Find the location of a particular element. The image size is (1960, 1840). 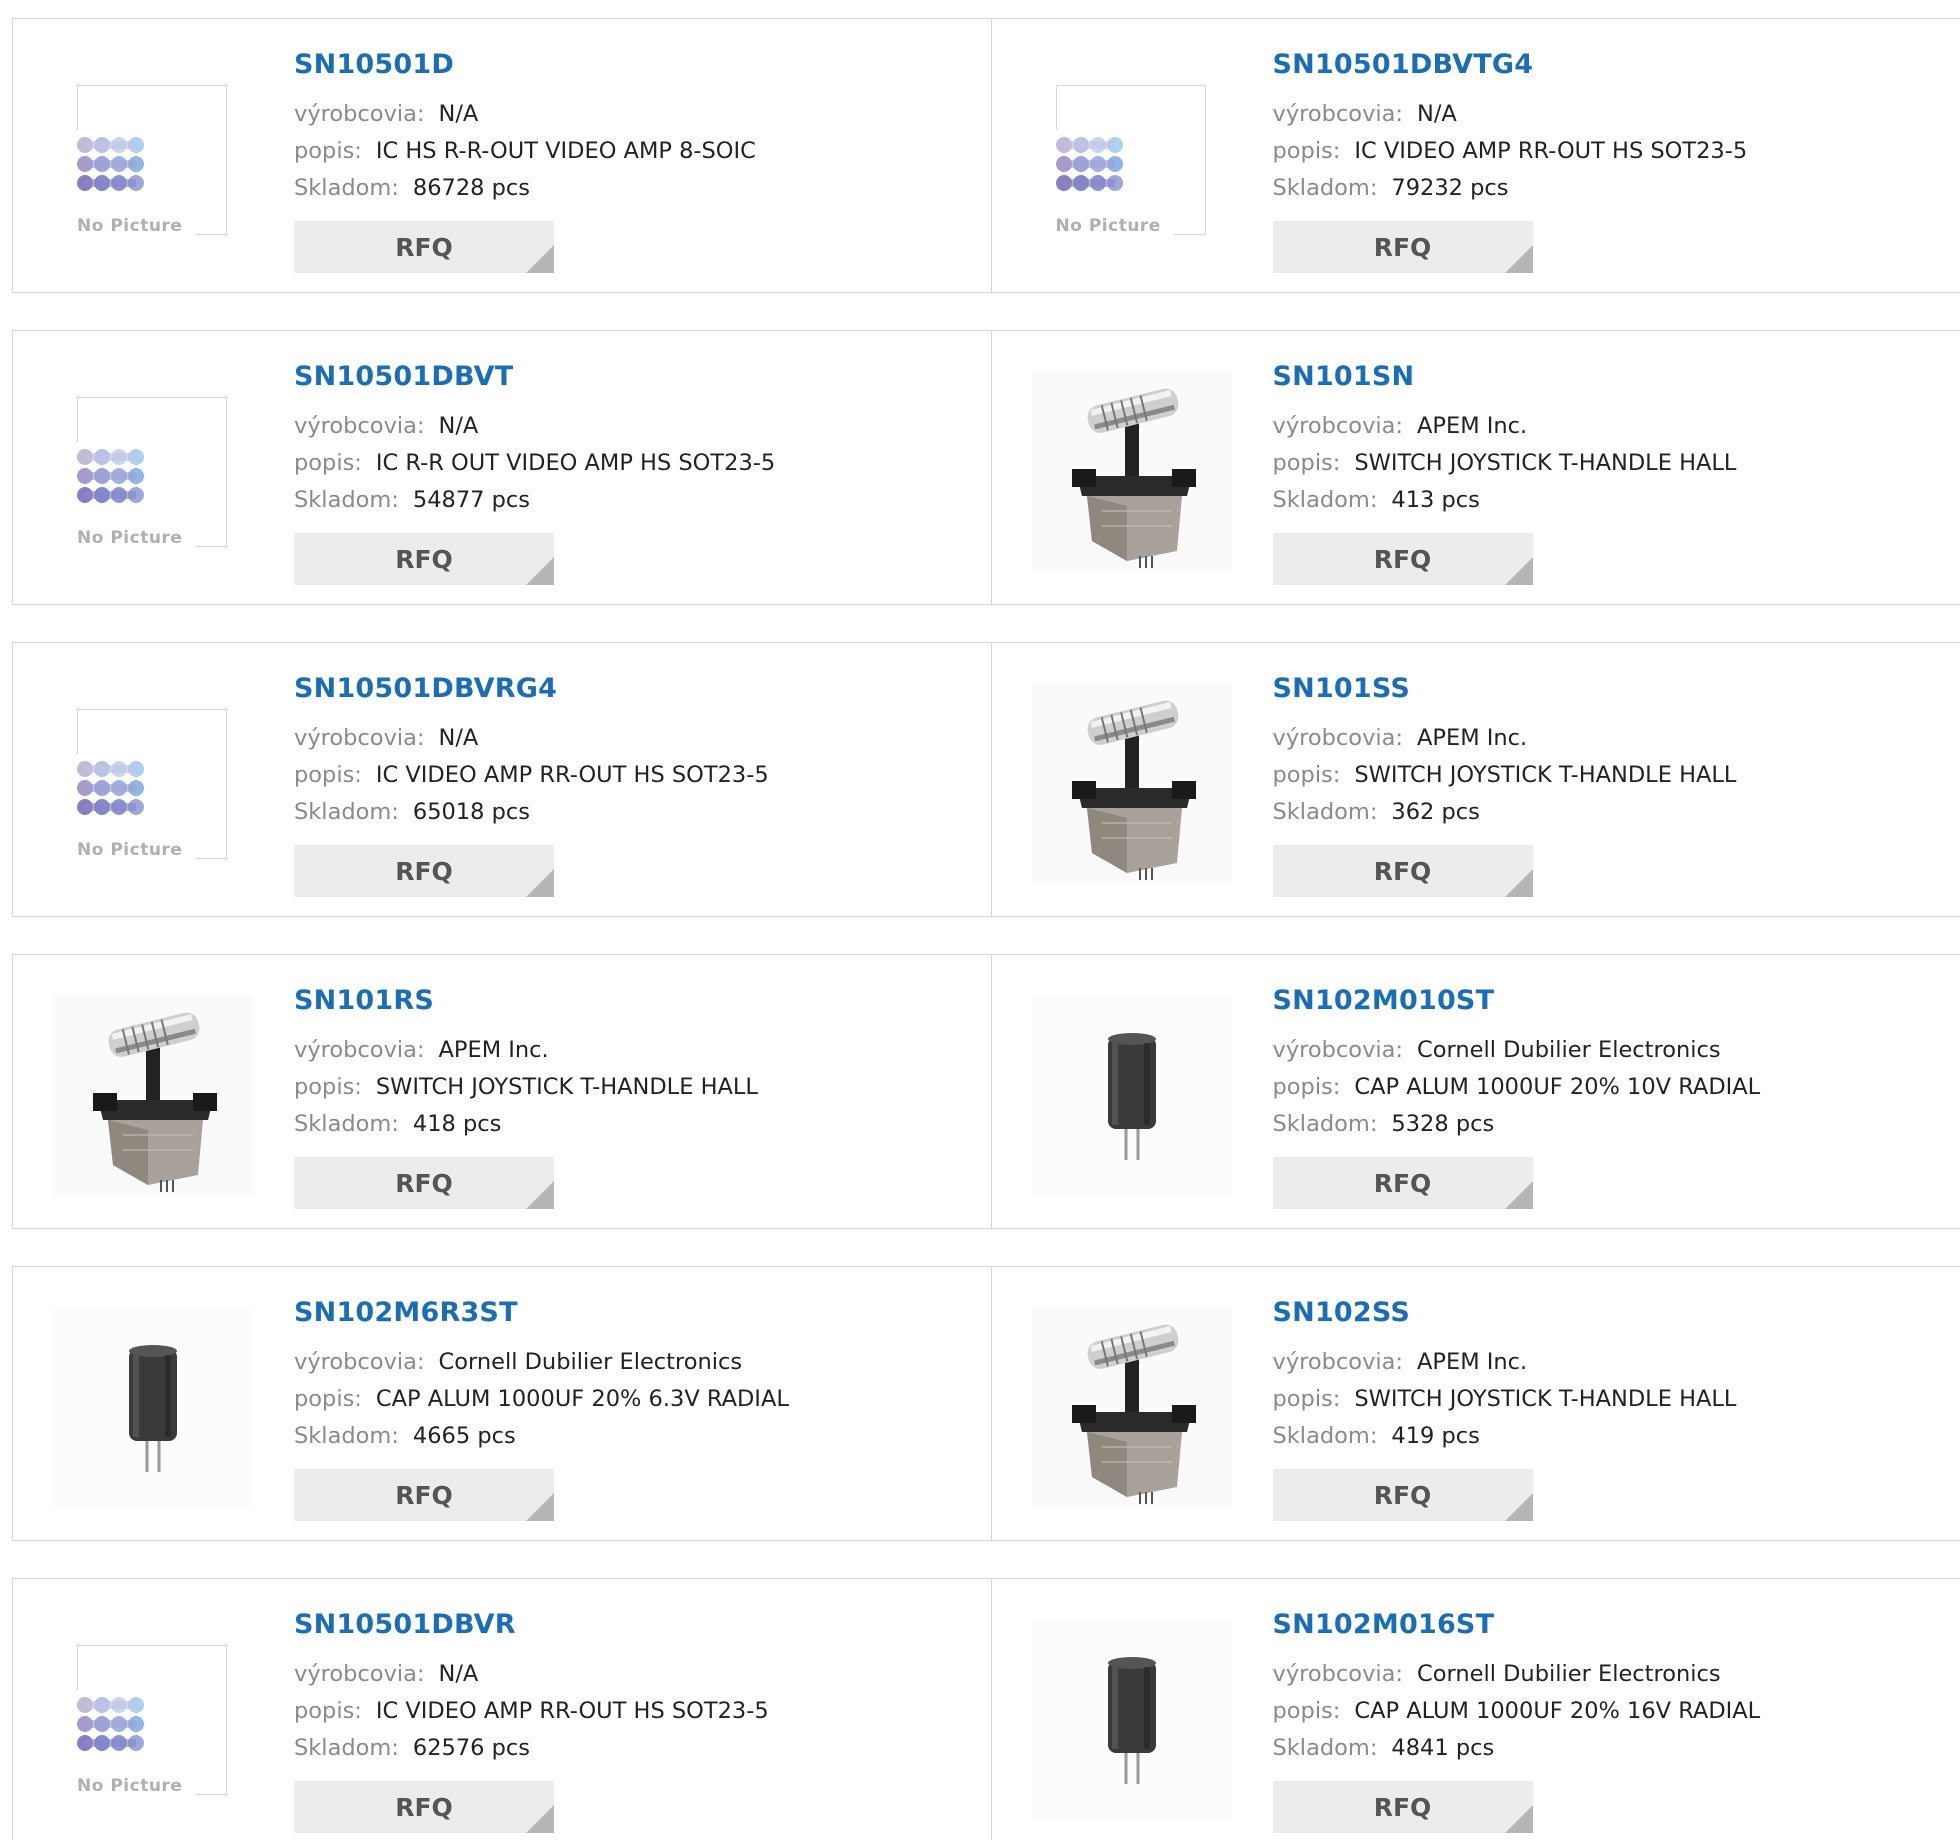

stock-value: 79232 pcs is located at coordinates (1450, 188).